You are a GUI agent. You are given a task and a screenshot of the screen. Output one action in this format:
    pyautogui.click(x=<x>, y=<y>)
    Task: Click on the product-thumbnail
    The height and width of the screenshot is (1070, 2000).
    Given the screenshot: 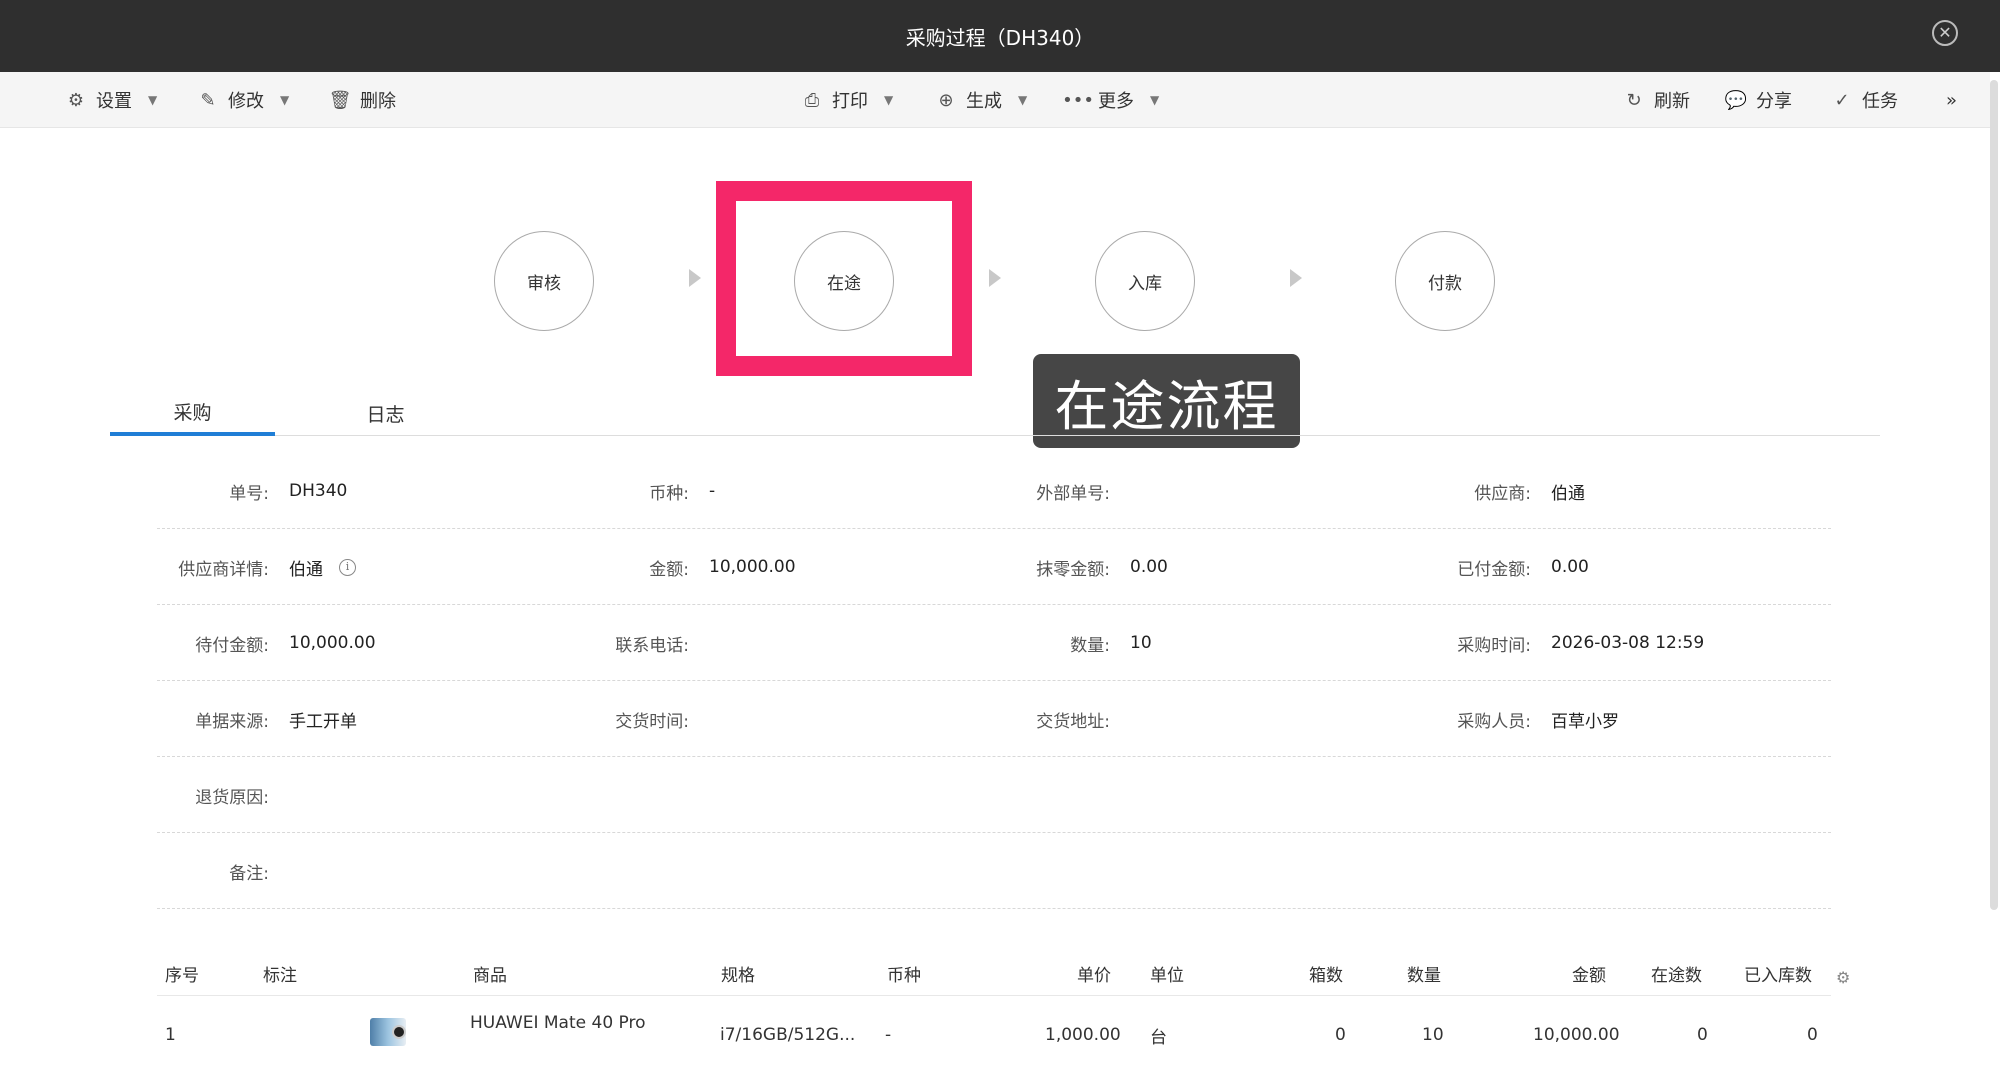 What is the action you would take?
    pyautogui.click(x=388, y=1032)
    